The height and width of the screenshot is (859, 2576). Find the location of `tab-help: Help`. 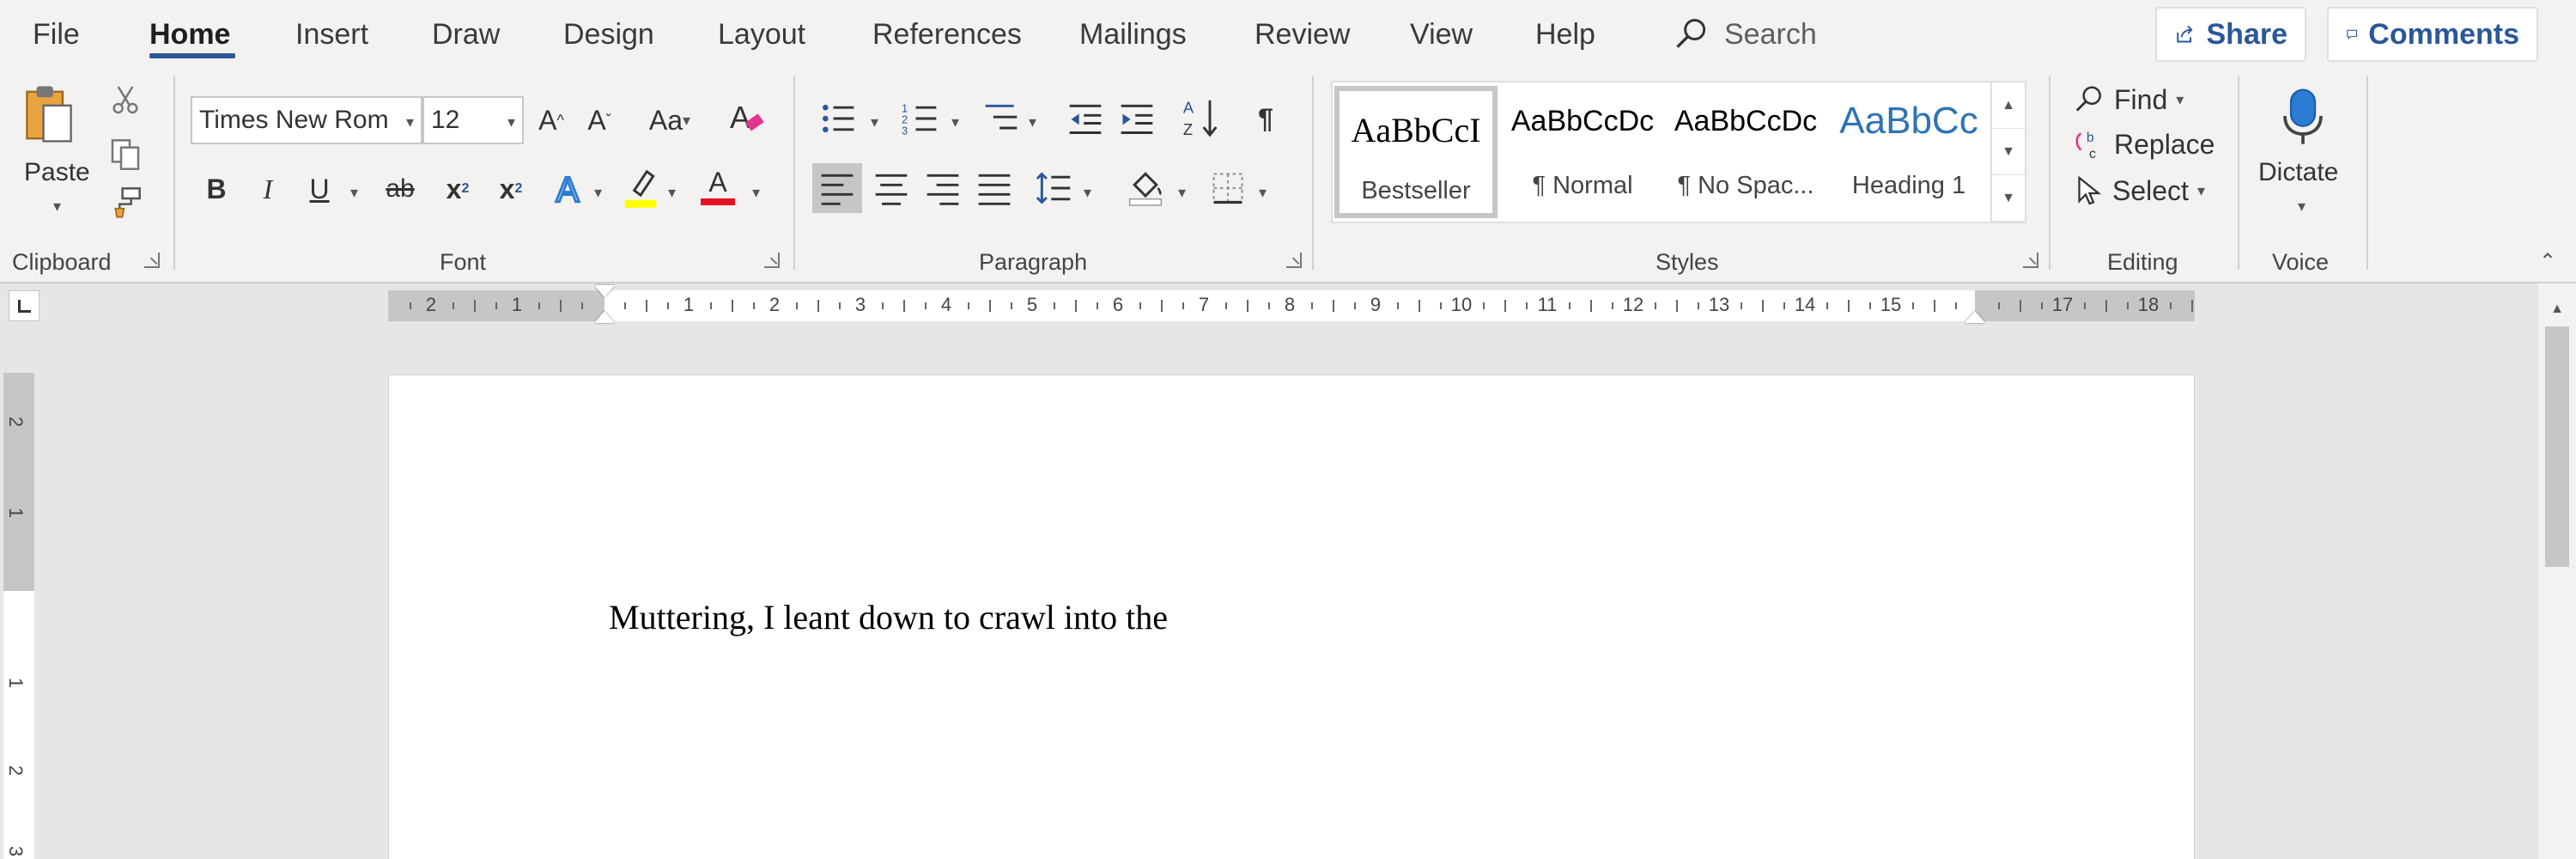

tab-help: Help is located at coordinates (1565, 34).